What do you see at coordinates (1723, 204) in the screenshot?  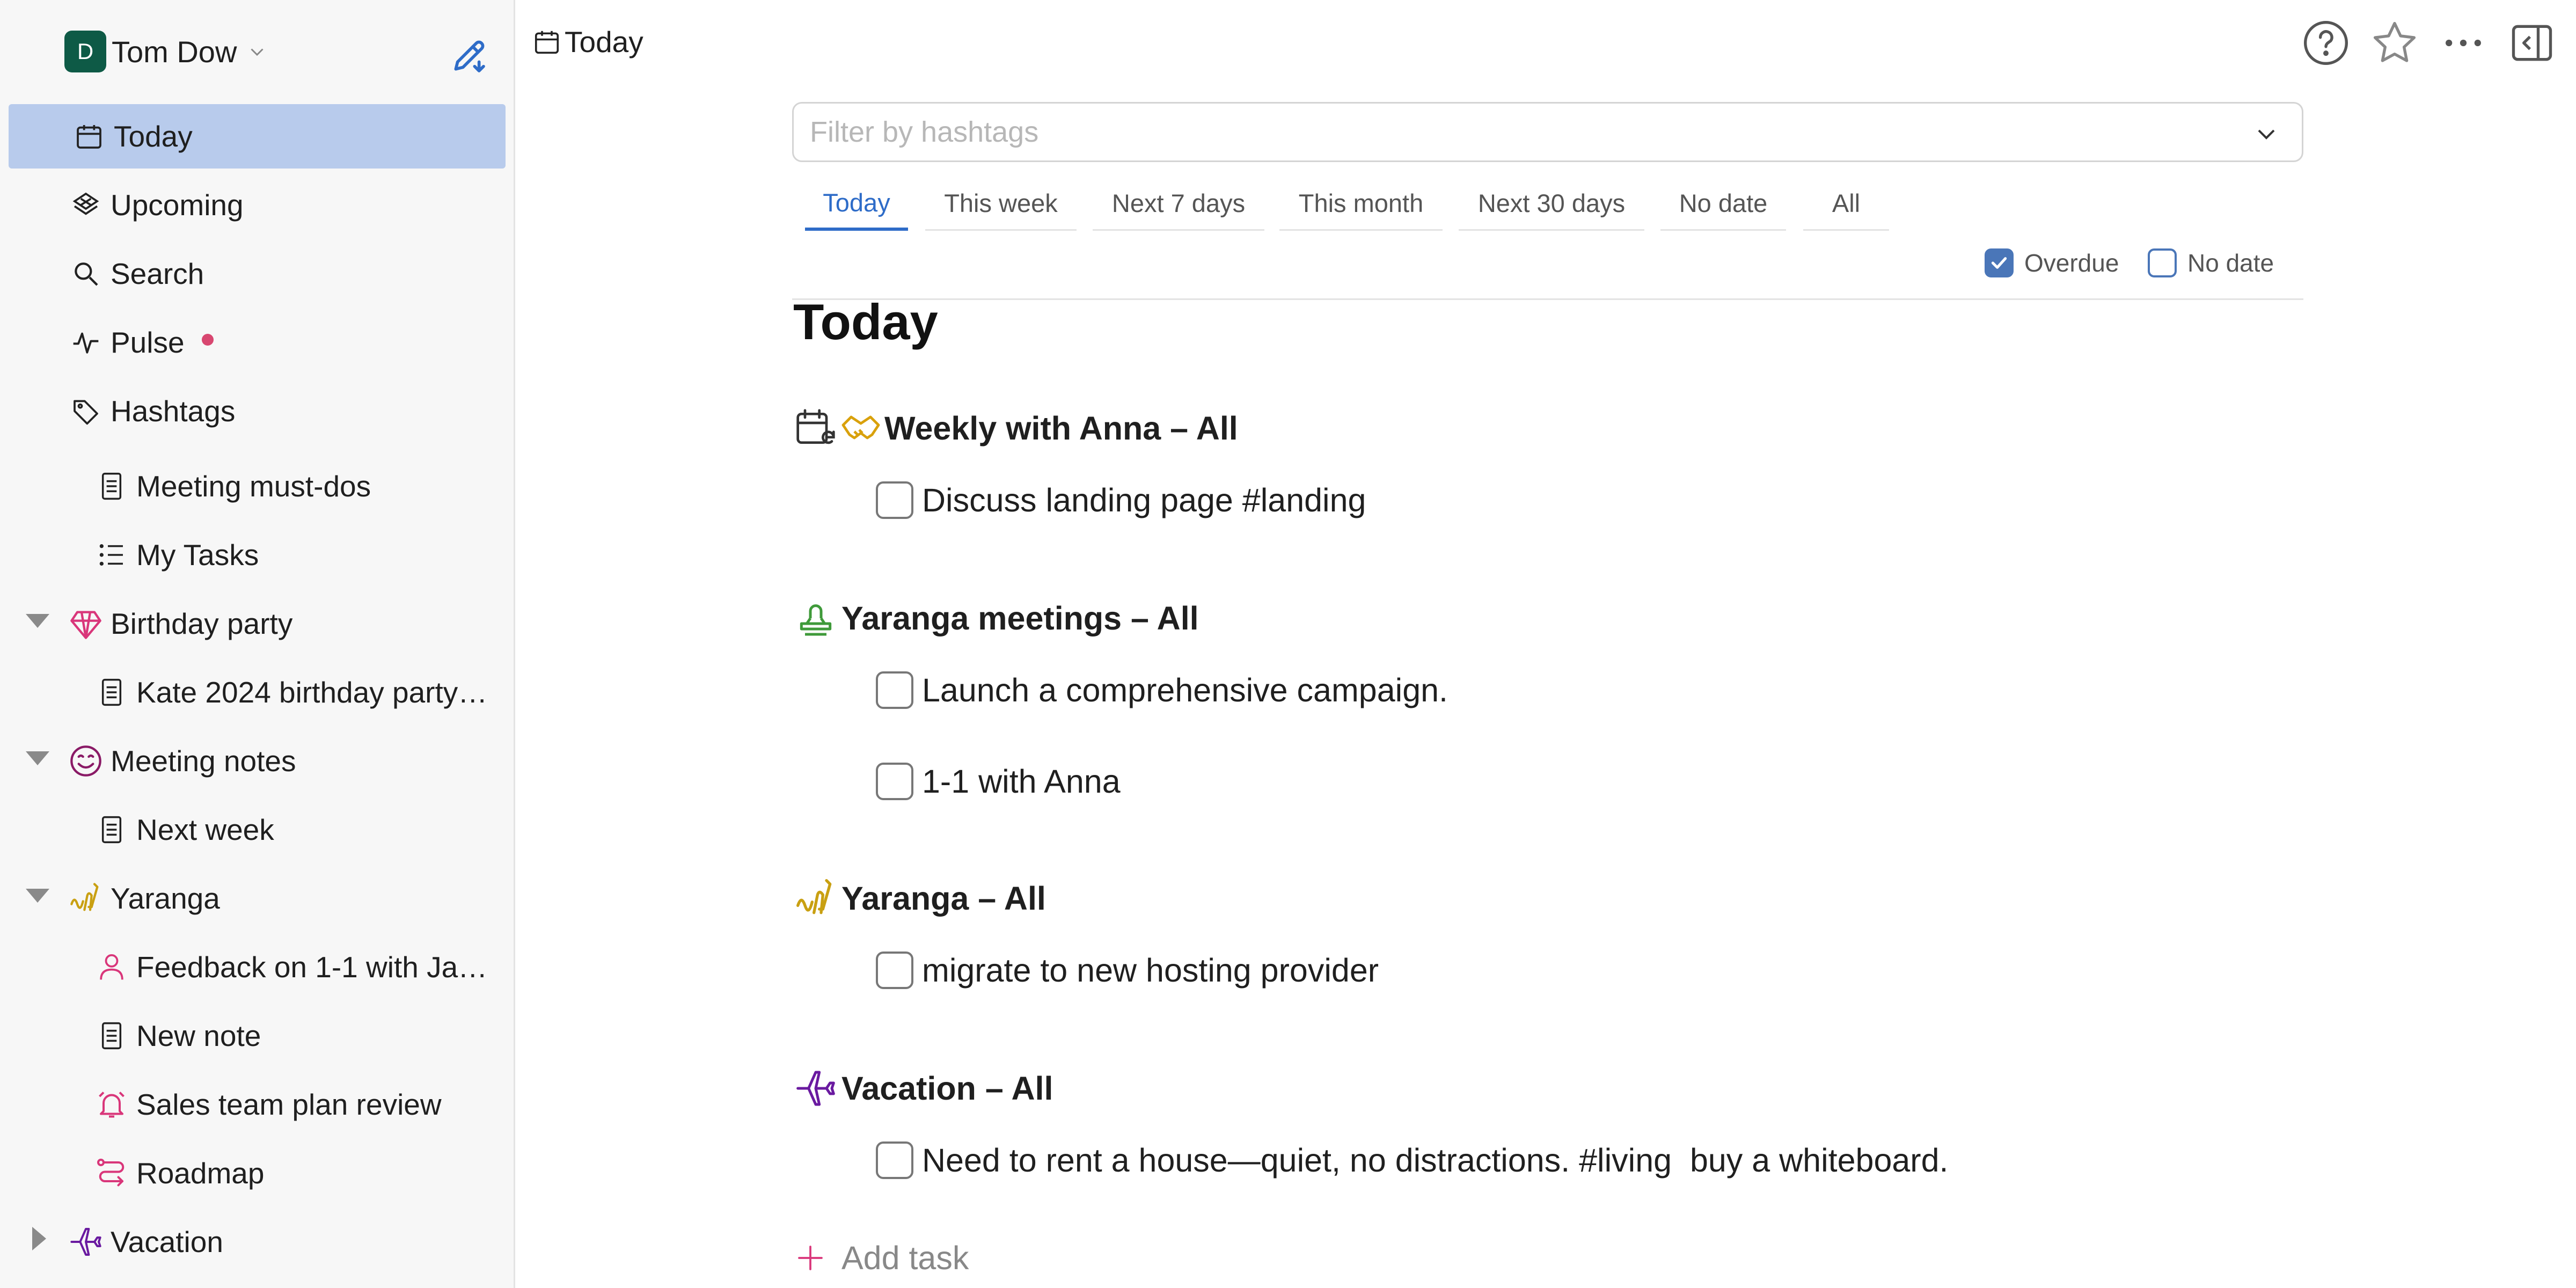 I see `tab-no-date: No date` at bounding box center [1723, 204].